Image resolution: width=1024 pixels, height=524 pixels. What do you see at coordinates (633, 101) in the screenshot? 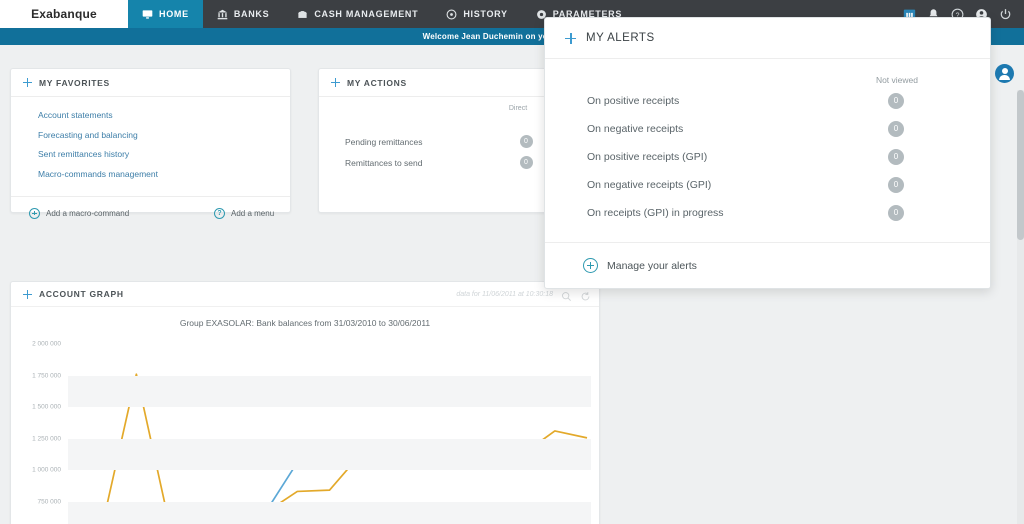
I see `alert-label: On positive receipts` at bounding box center [633, 101].